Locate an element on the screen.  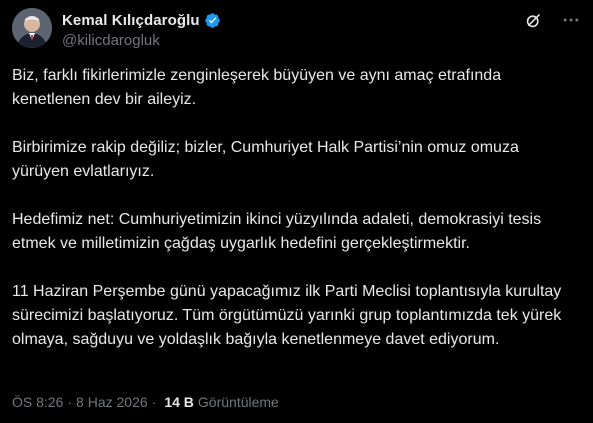
more-icon is located at coordinates (571, 20).